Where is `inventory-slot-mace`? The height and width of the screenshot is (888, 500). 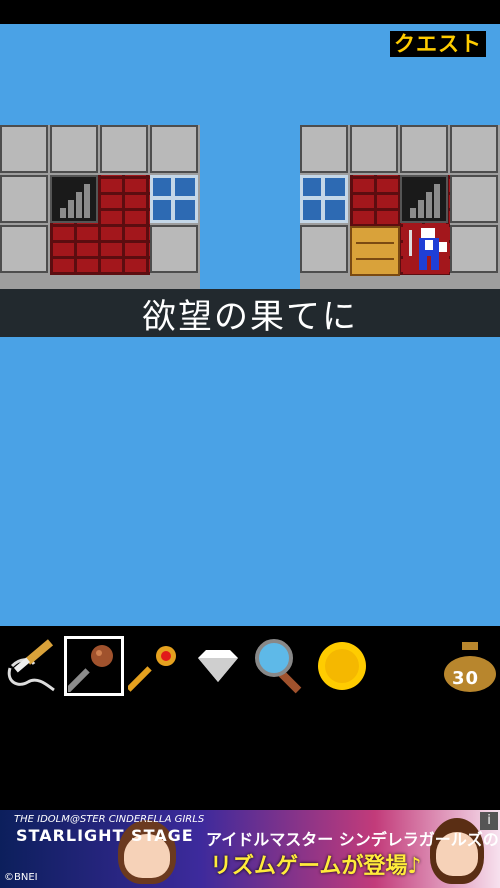
inventory-slot-mace is located at coordinates (94, 666).